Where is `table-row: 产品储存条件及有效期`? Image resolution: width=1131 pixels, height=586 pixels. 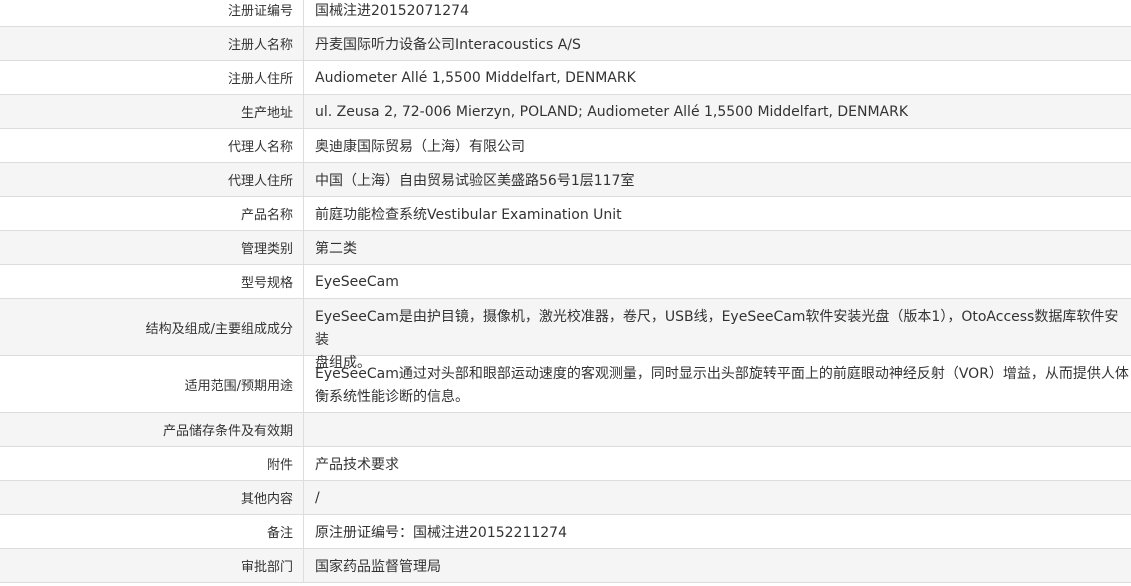 table-row: 产品储存条件及有效期 is located at coordinates (565, 430).